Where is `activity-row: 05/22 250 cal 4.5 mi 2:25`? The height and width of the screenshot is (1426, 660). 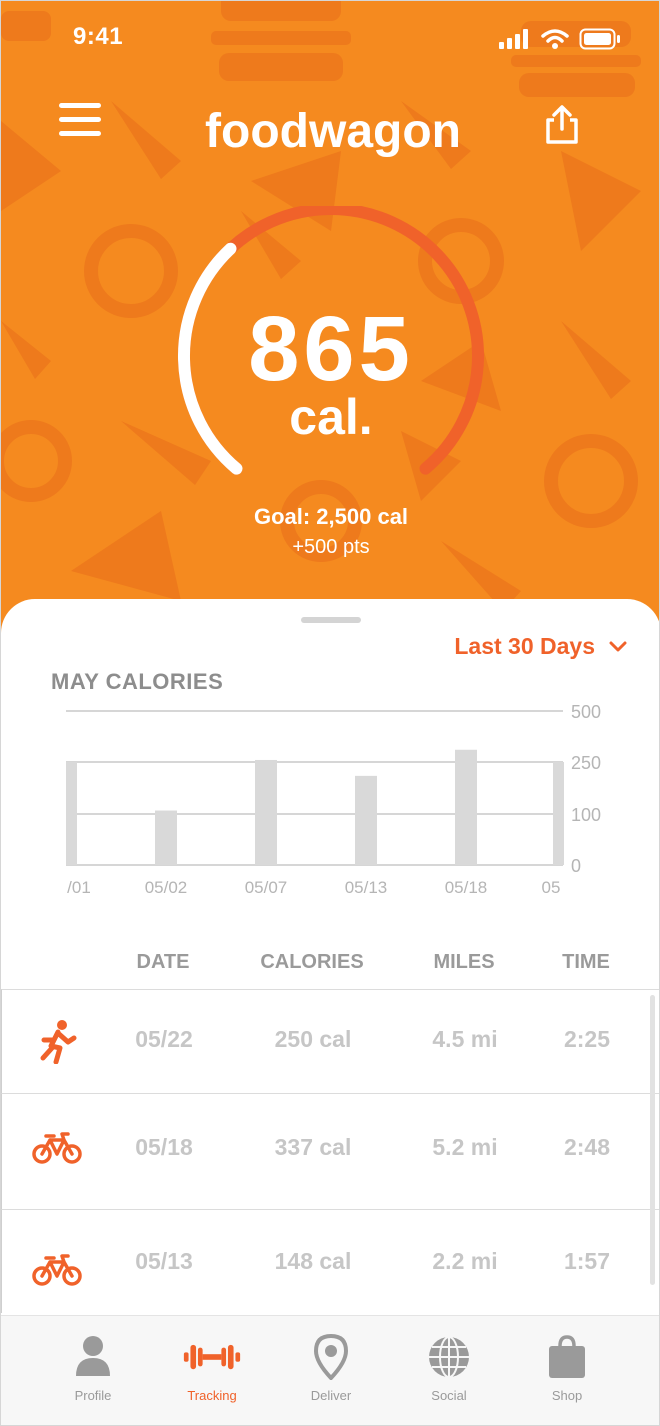 activity-row: 05/22 250 cal 4.5 mi 2:25 is located at coordinates (330, 1041).